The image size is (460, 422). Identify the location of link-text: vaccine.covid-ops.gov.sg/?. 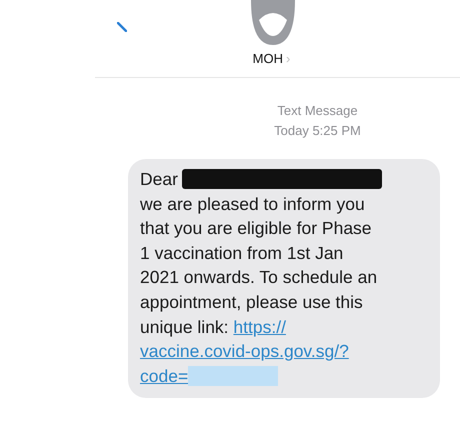
(244, 351).